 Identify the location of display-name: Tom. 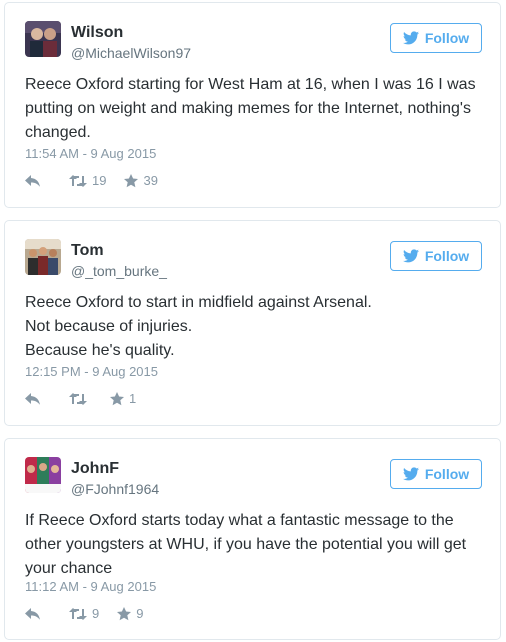
(87, 251).